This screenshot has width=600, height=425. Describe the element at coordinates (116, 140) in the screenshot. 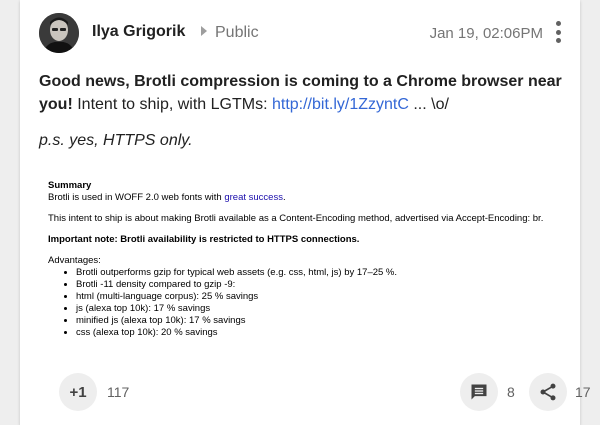

I see `post-ps: p.s. yes, HTTPS only.` at that location.